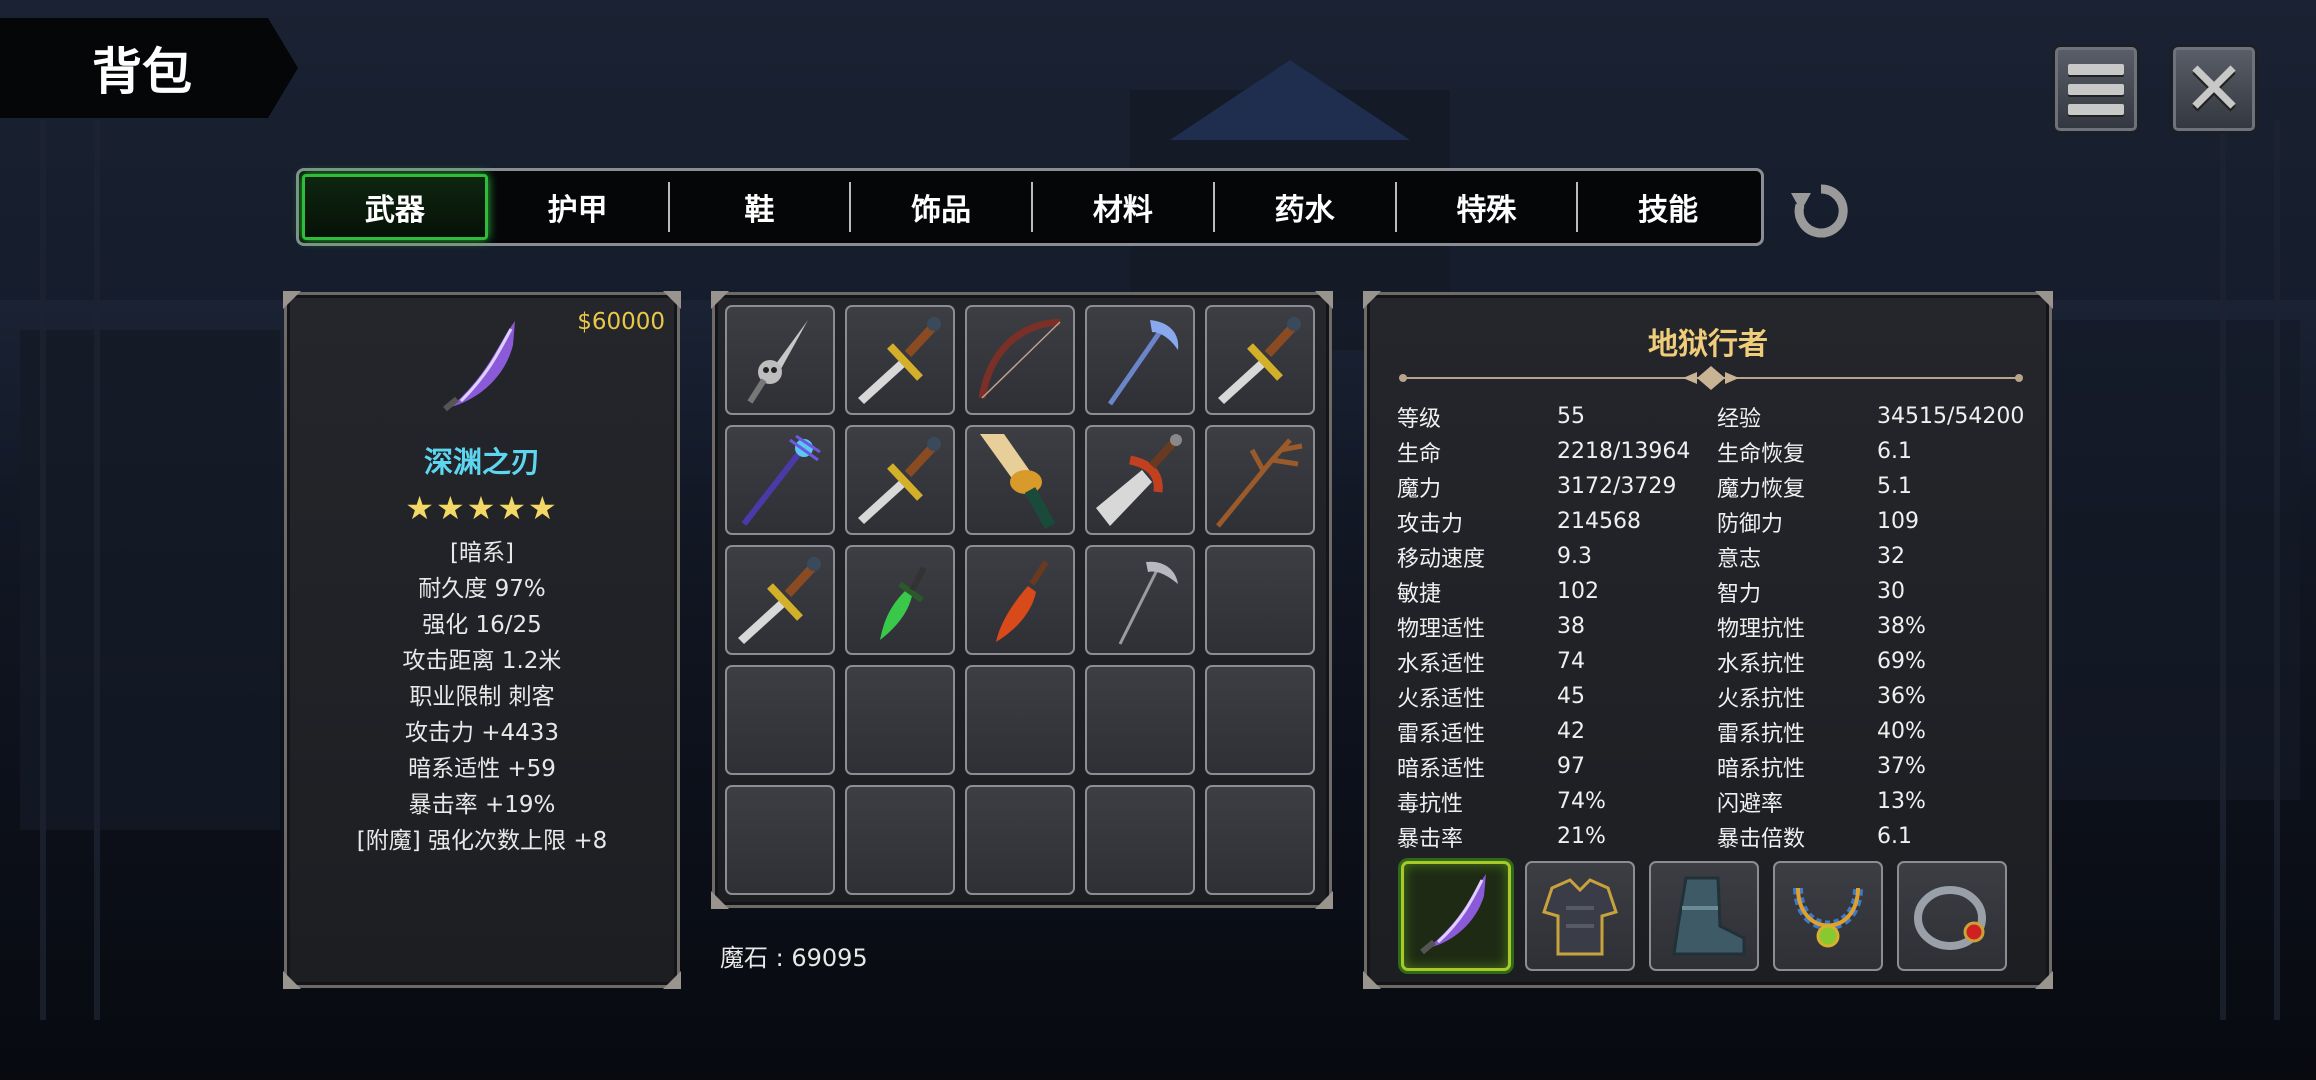 This screenshot has width=2316, height=1080. Describe the element at coordinates (1456, 916) in the screenshot. I see `equip-slot-weapon` at that location.